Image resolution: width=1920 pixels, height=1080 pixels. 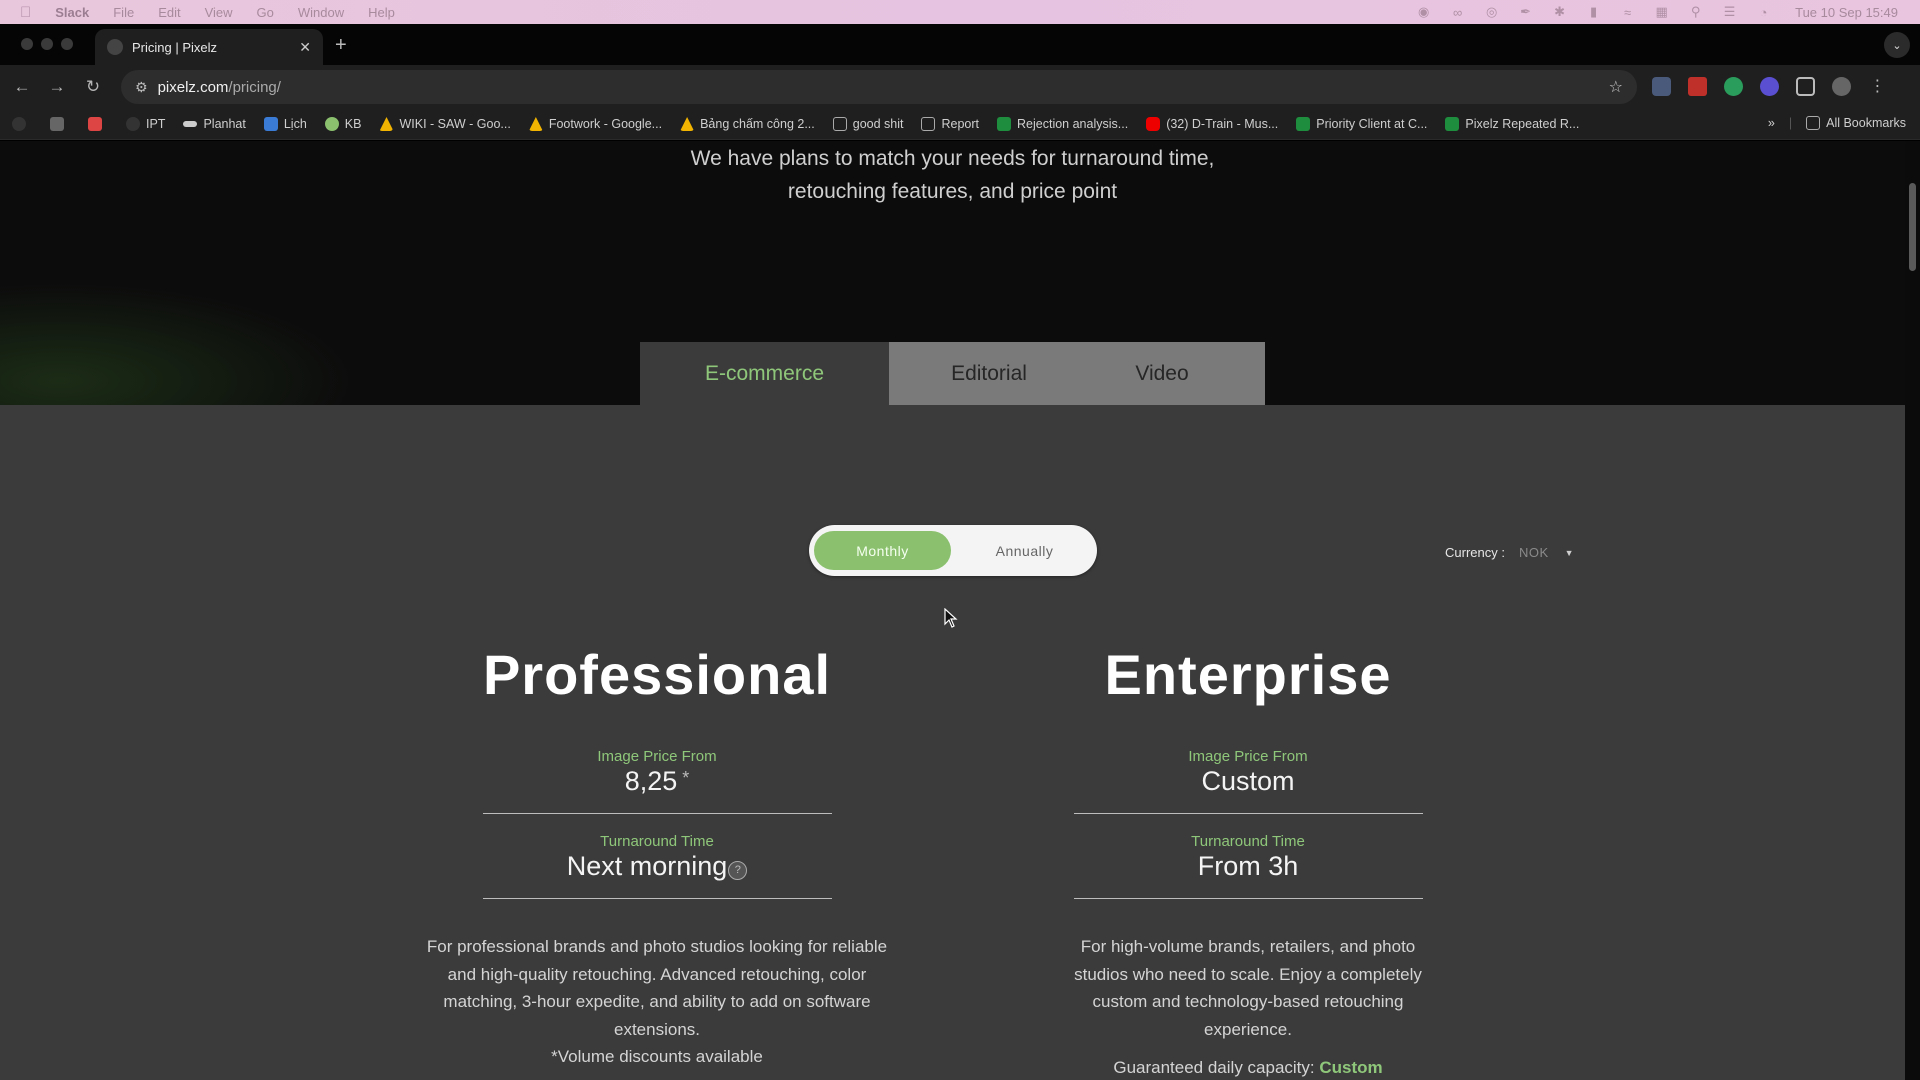 I want to click on caret-down-icon: ▼, so click(x=1569, y=553).